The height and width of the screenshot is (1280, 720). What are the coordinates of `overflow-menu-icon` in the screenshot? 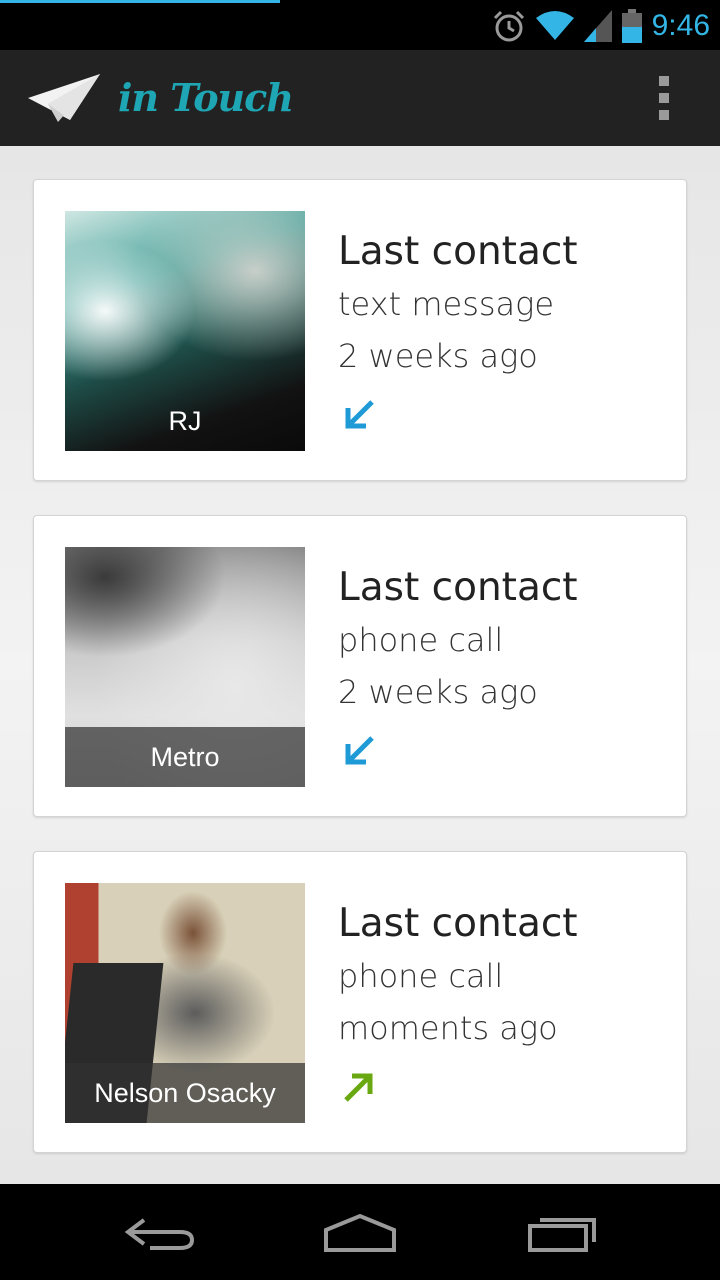 It's located at (664, 81).